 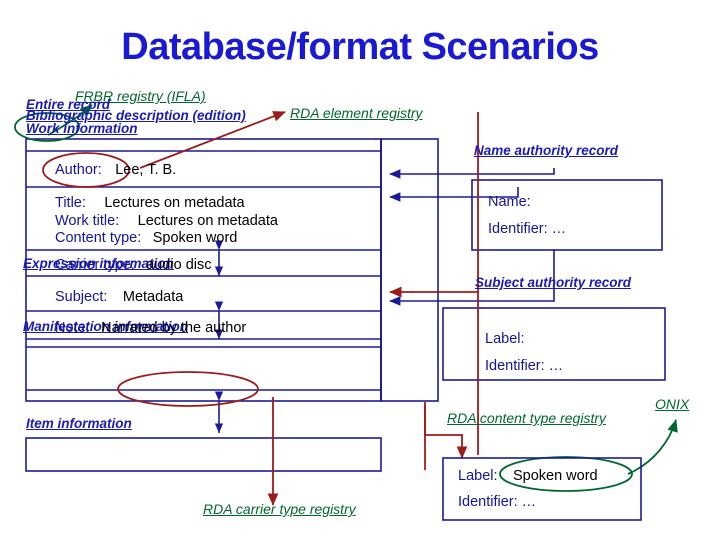 I want to click on subject-authority-field-label: Label:, so click(x=505, y=339).